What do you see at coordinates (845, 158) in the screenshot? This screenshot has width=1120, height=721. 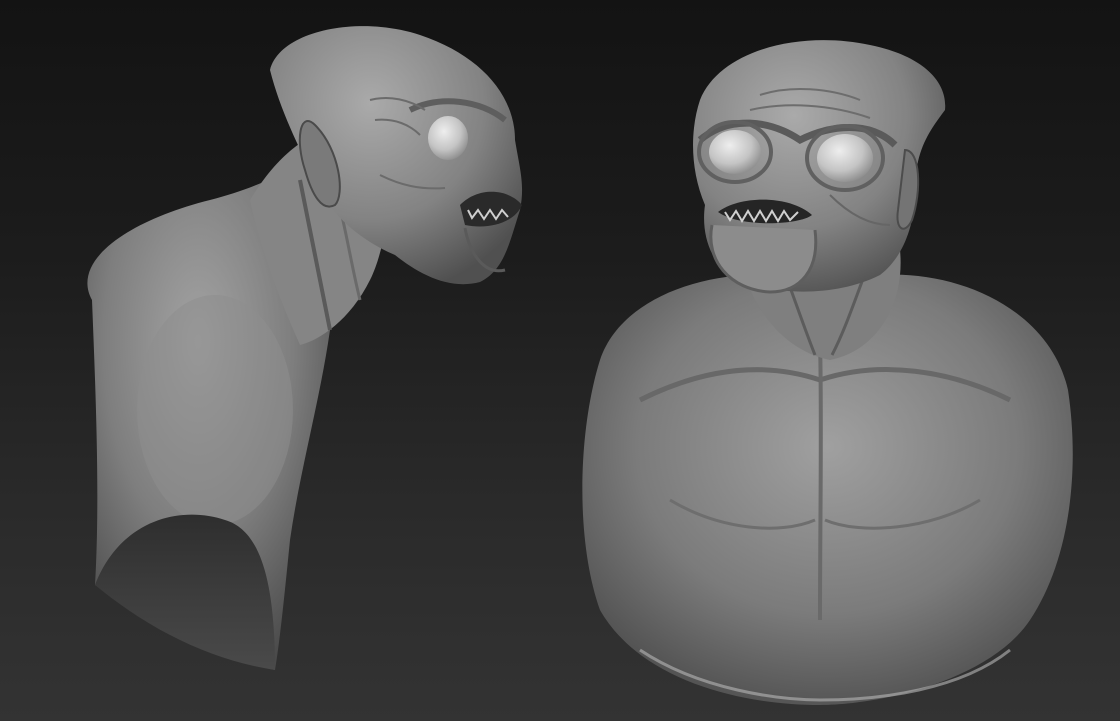 I see `front-eye-right` at bounding box center [845, 158].